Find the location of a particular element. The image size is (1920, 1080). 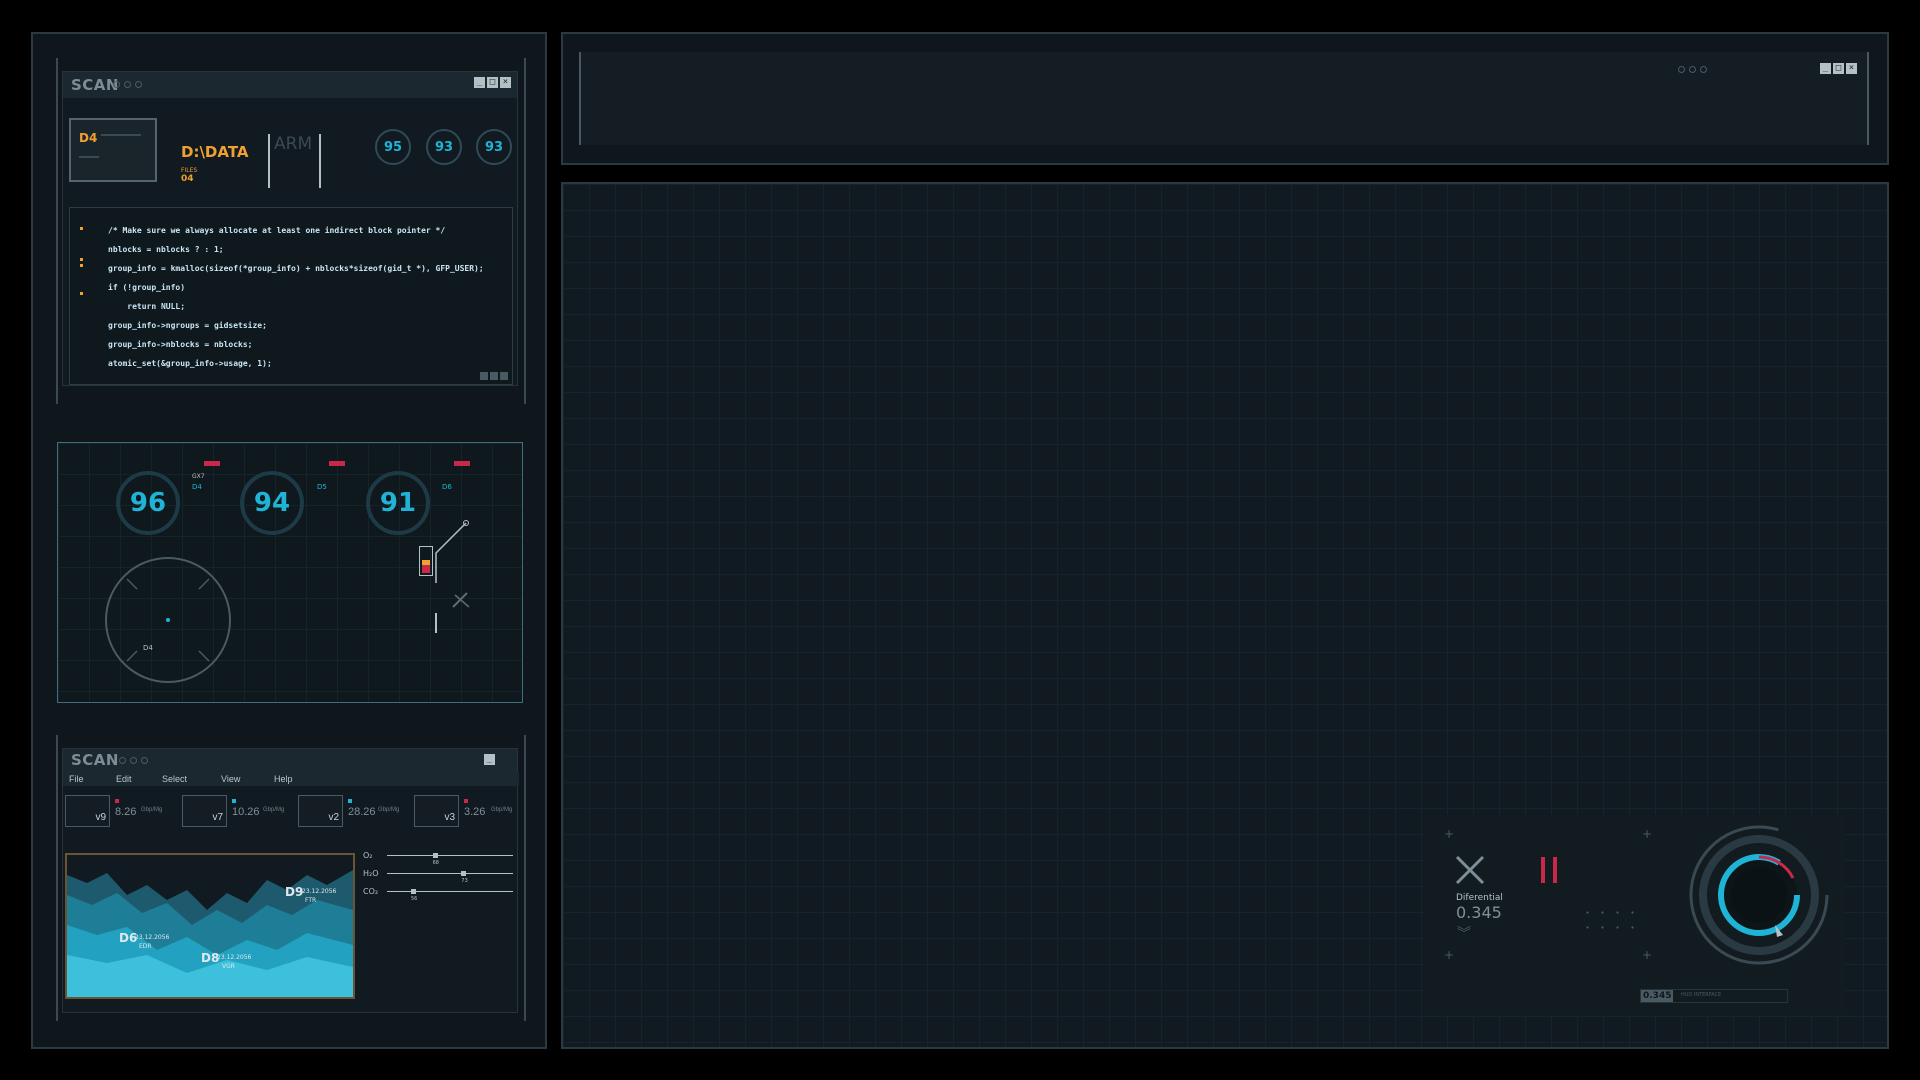

scan-window-titlebar: SCAN _ □ × is located at coordinates (290, 85).